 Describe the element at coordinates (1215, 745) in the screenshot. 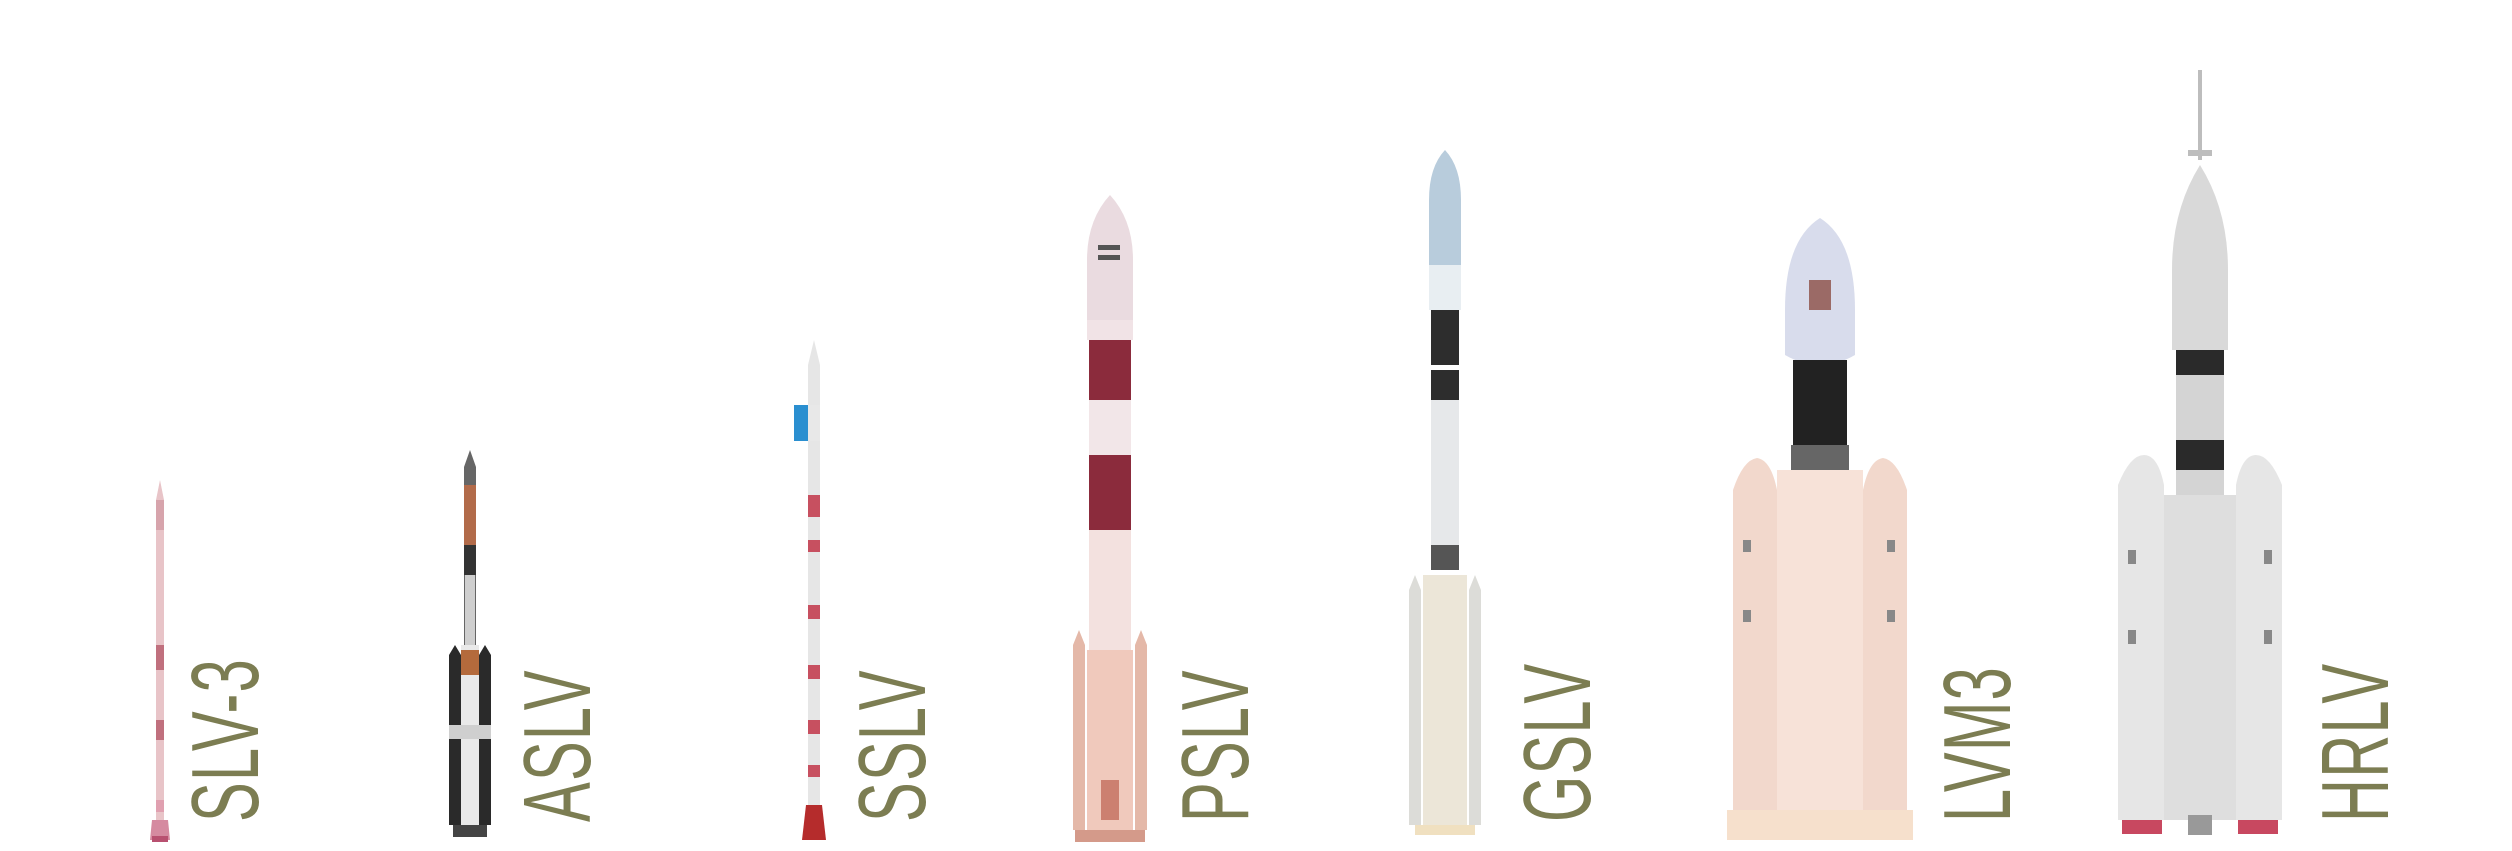

I see `pslv-label: PSLV` at that location.